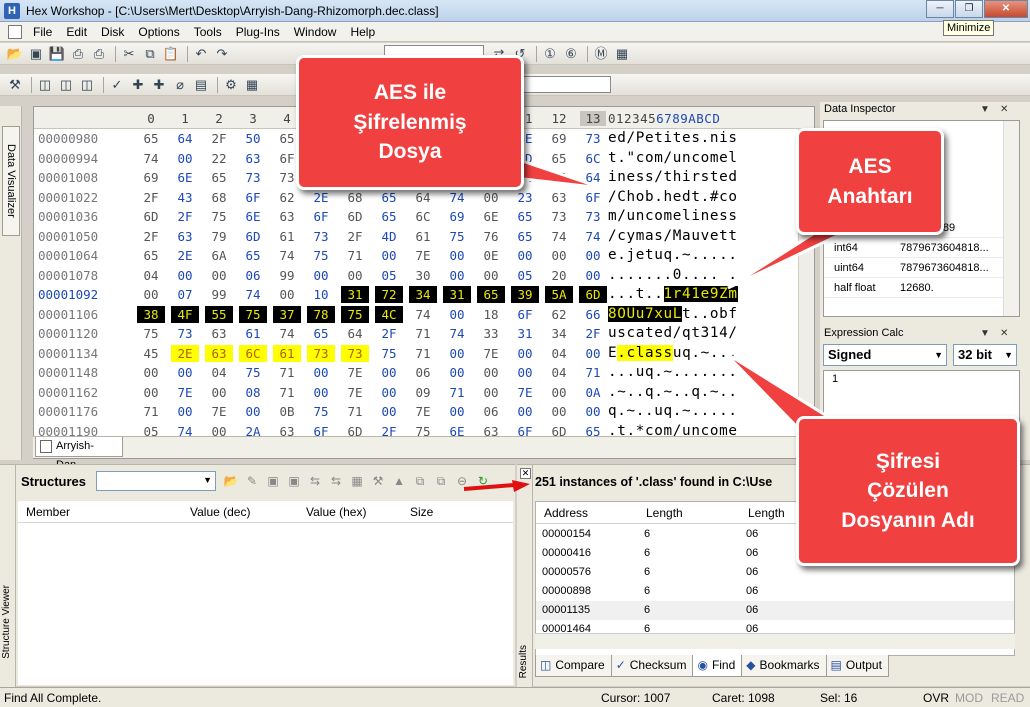 The height and width of the screenshot is (707, 1030). Describe the element at coordinates (969, 28) in the screenshot. I see `minimize-tooltip: Minimize` at that location.